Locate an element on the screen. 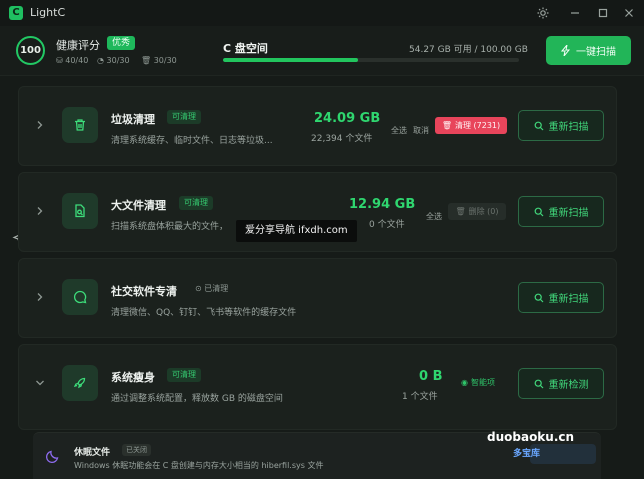  delete-button-label: 删除 (0) is located at coordinates (483, 211).